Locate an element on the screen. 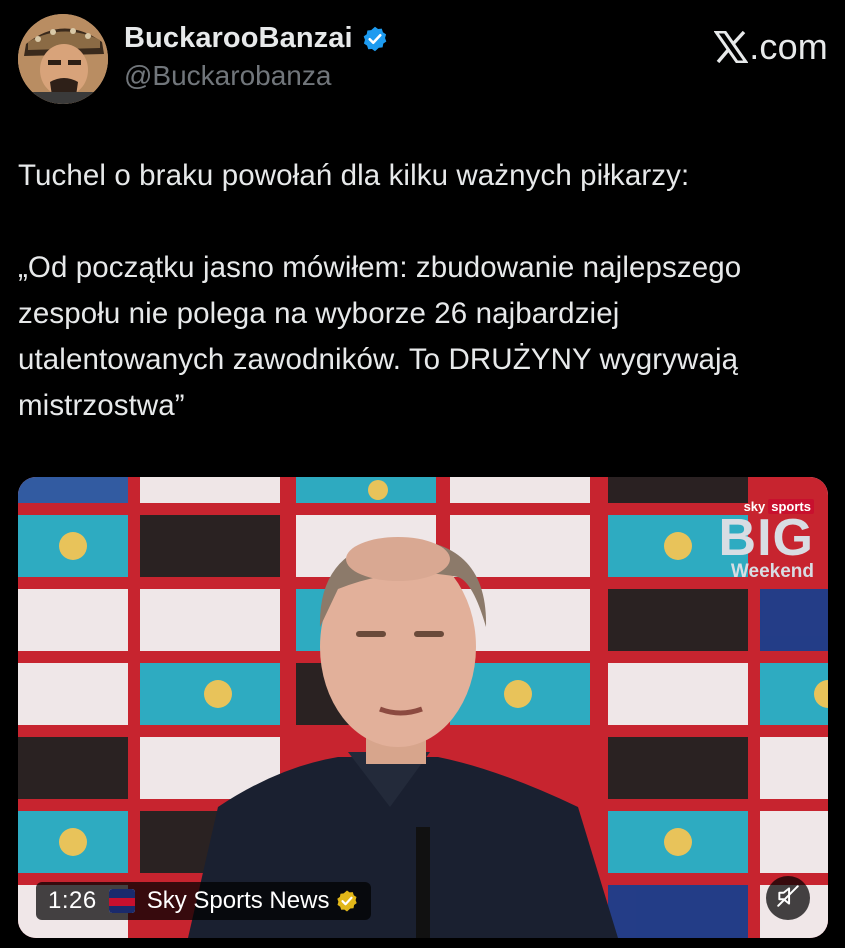 This screenshot has width=845, height=948. mute-button is located at coordinates (788, 898).